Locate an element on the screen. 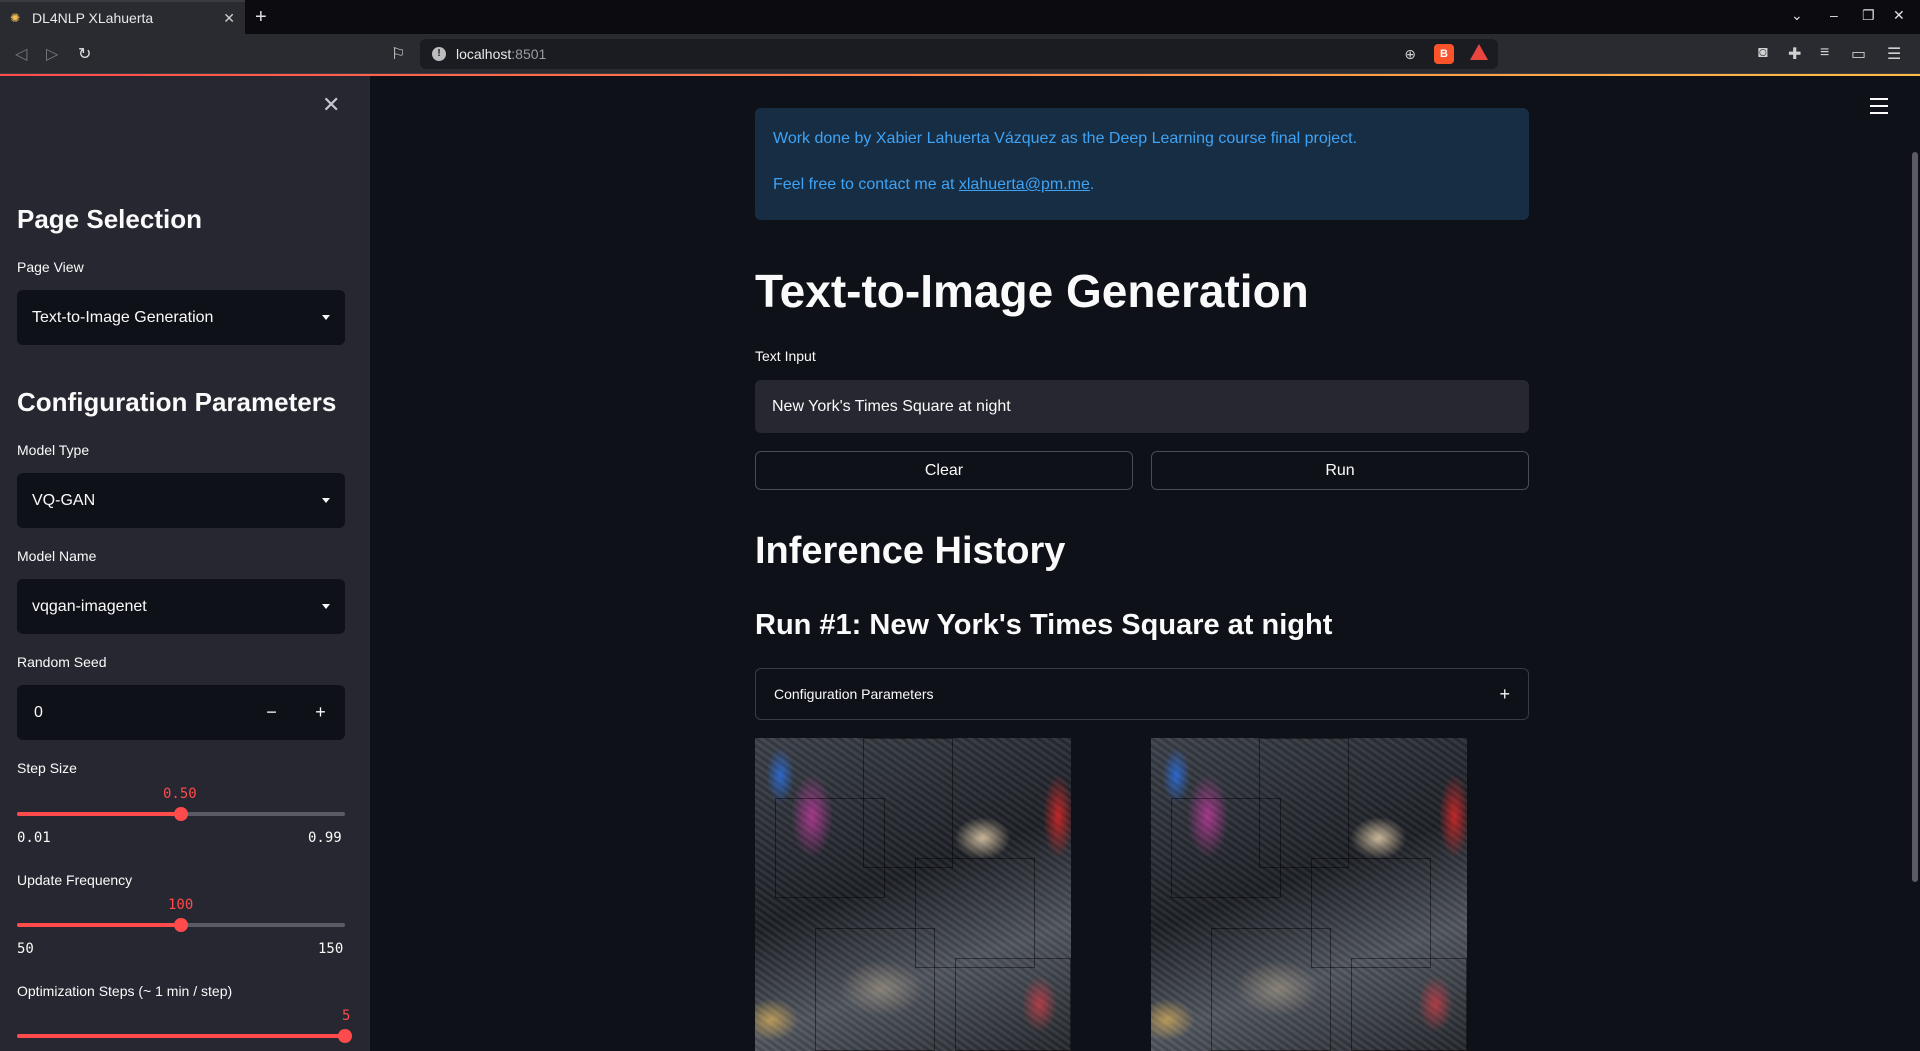  url-port: :8501 is located at coordinates (529, 54).